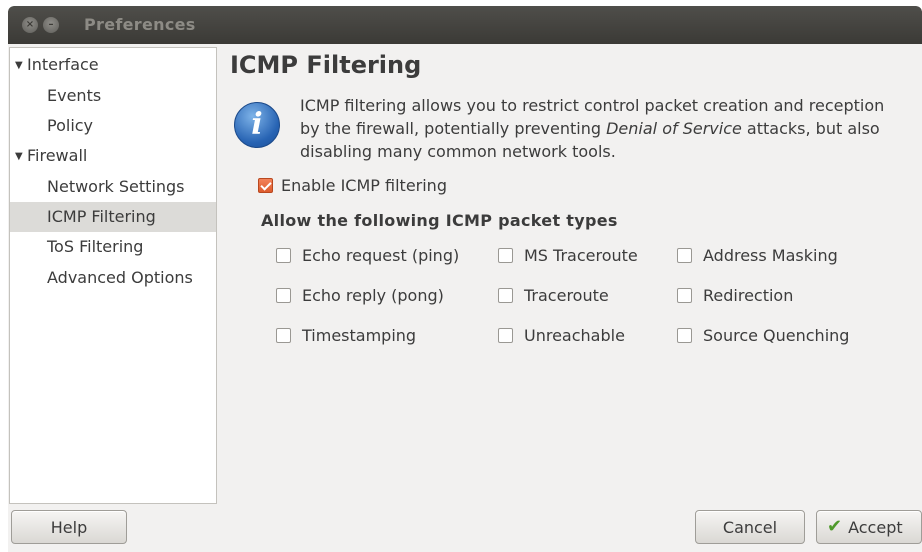  Describe the element at coordinates (566, 295) in the screenshot. I see `option-label: Traceroute` at that location.